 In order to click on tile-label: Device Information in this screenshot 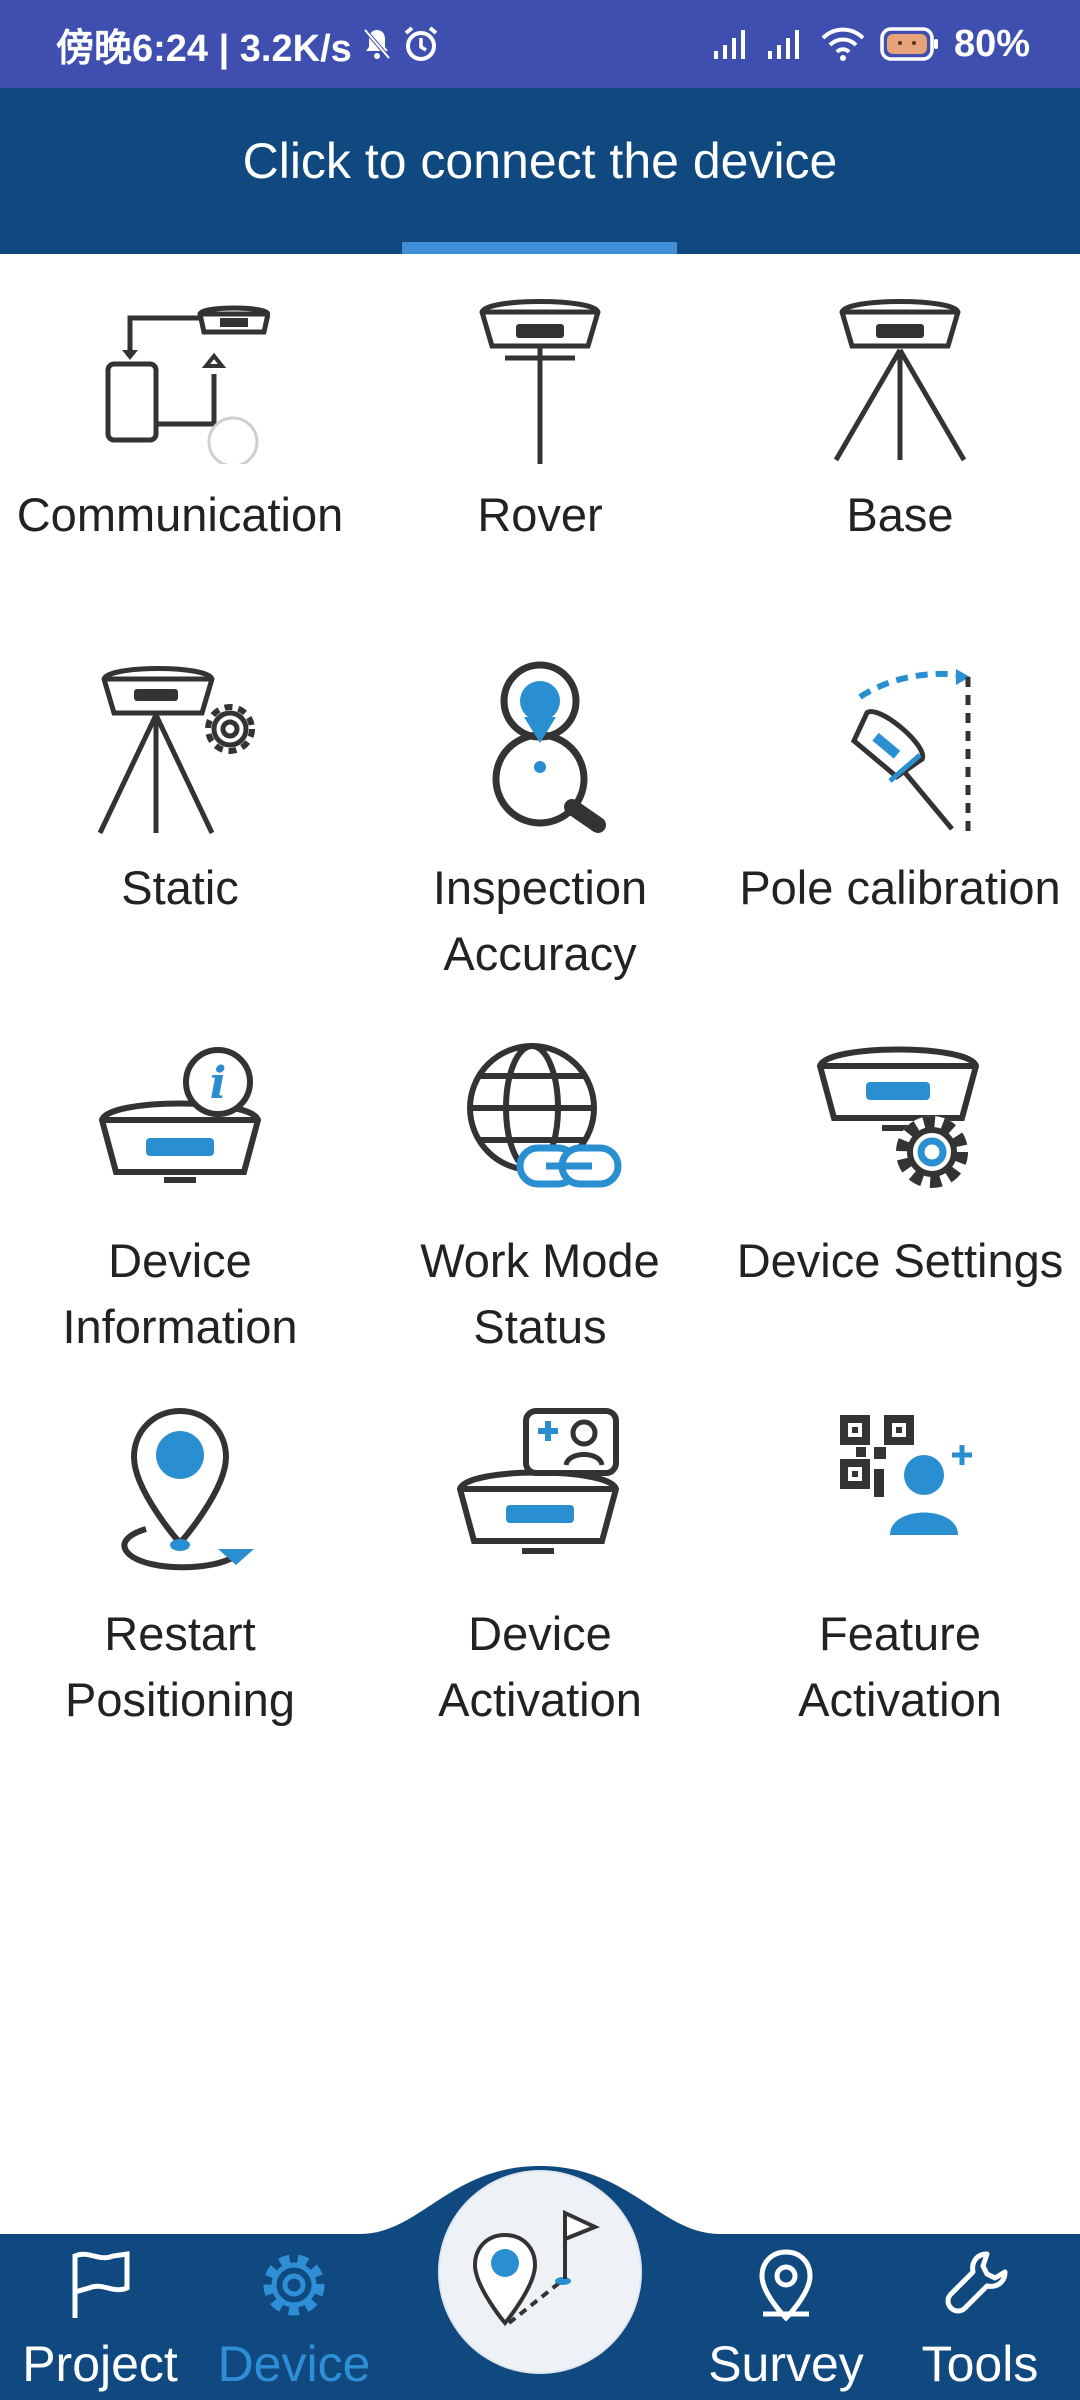, I will do `click(180, 1293)`.